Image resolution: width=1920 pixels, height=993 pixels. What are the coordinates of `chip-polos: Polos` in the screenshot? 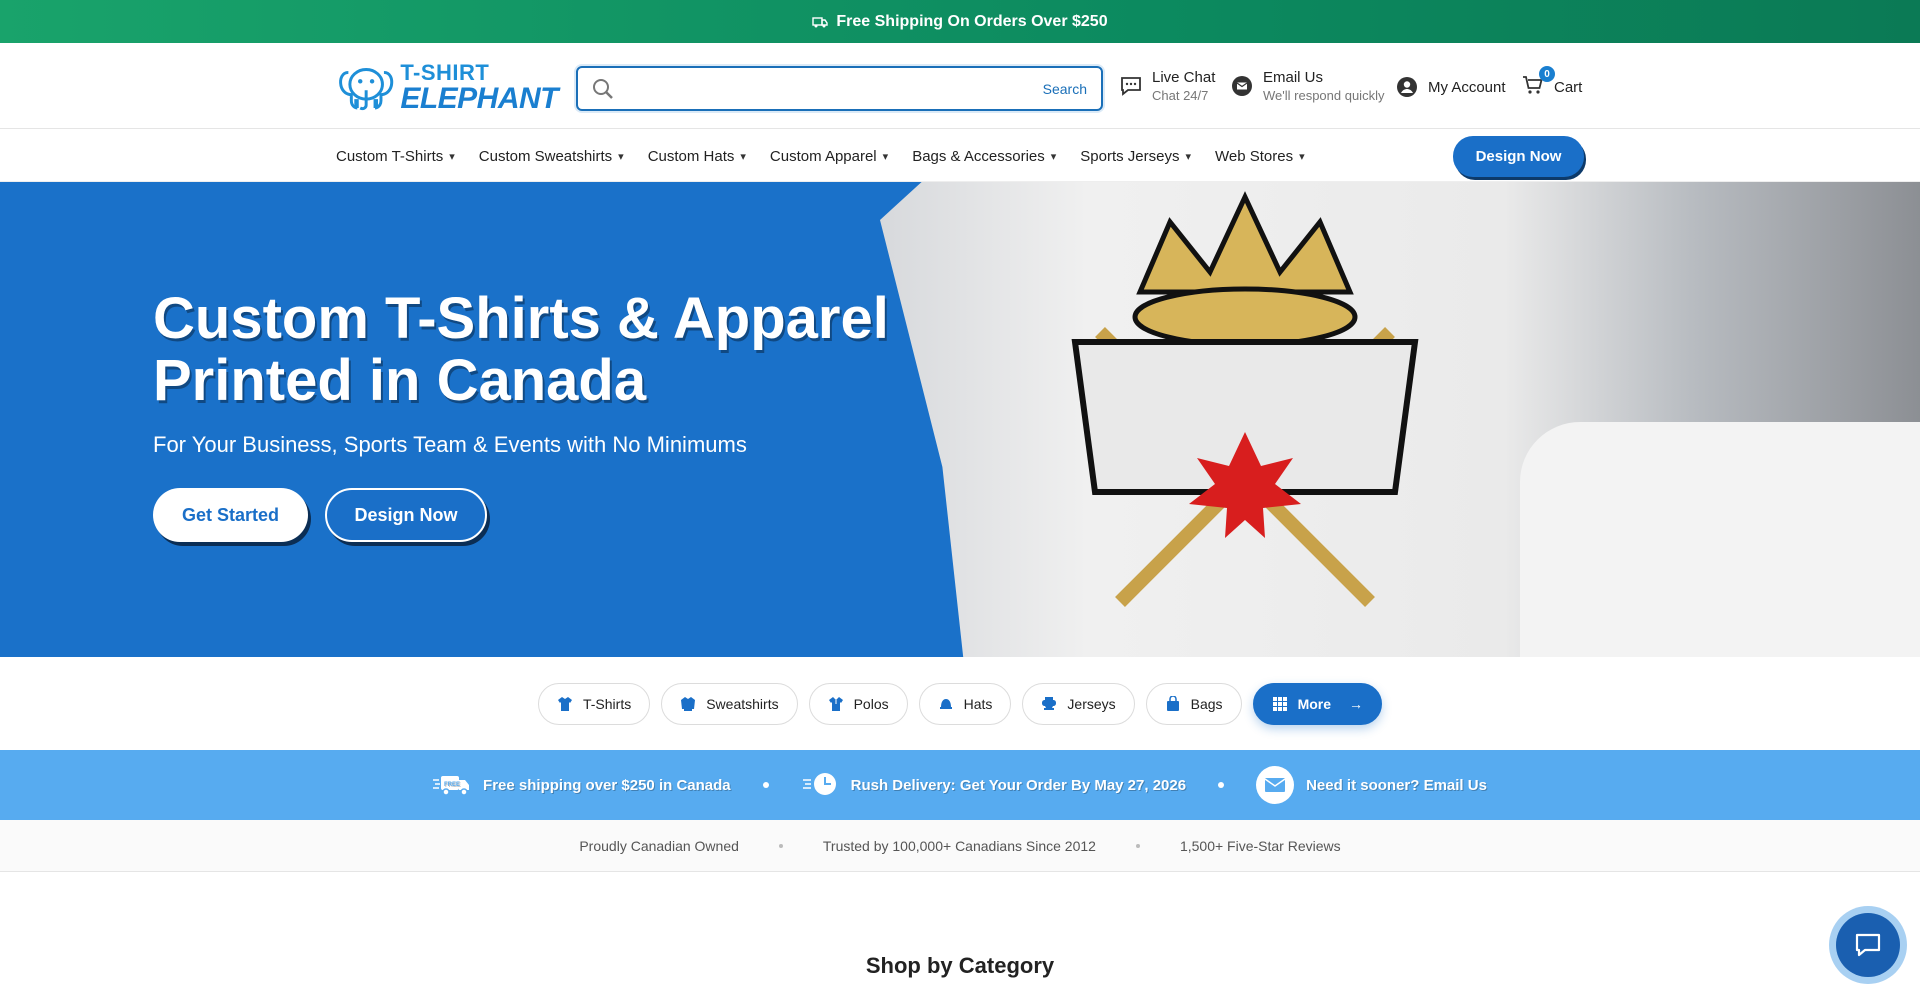 It's located at (858, 703).